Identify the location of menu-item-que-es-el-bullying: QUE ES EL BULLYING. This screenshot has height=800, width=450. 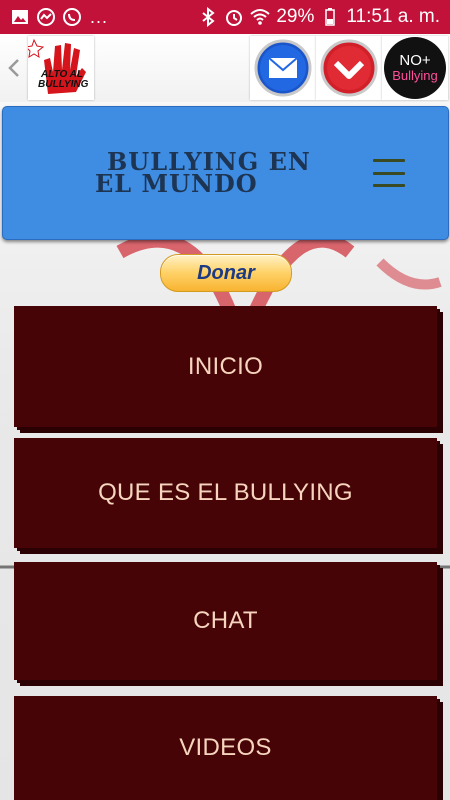
(225, 493).